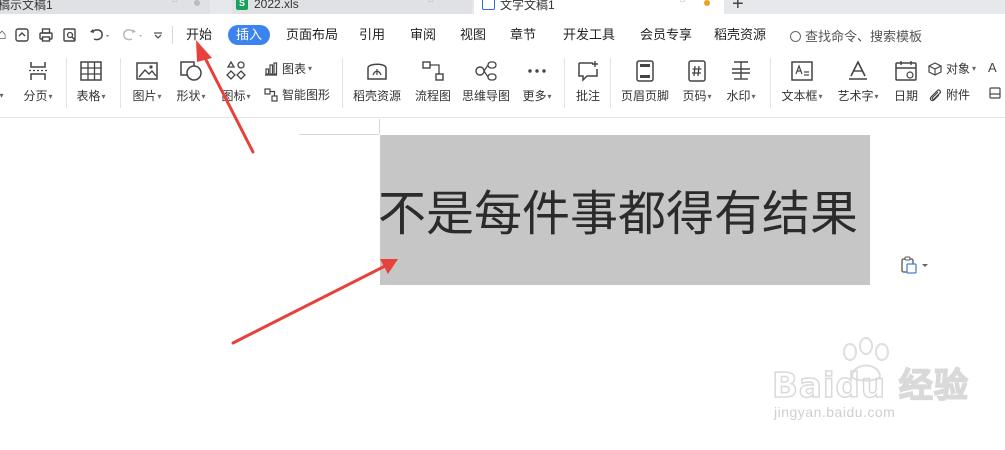 This screenshot has height=450, width=1005. What do you see at coordinates (799, 96) in the screenshot?
I see `textbox-label: 文本框` at bounding box center [799, 96].